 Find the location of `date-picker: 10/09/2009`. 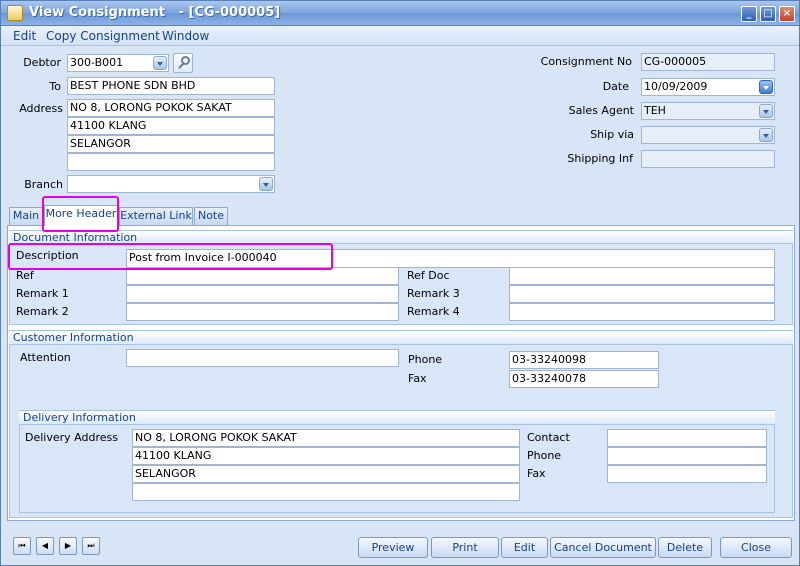

date-picker: 10/09/2009 is located at coordinates (708, 87).